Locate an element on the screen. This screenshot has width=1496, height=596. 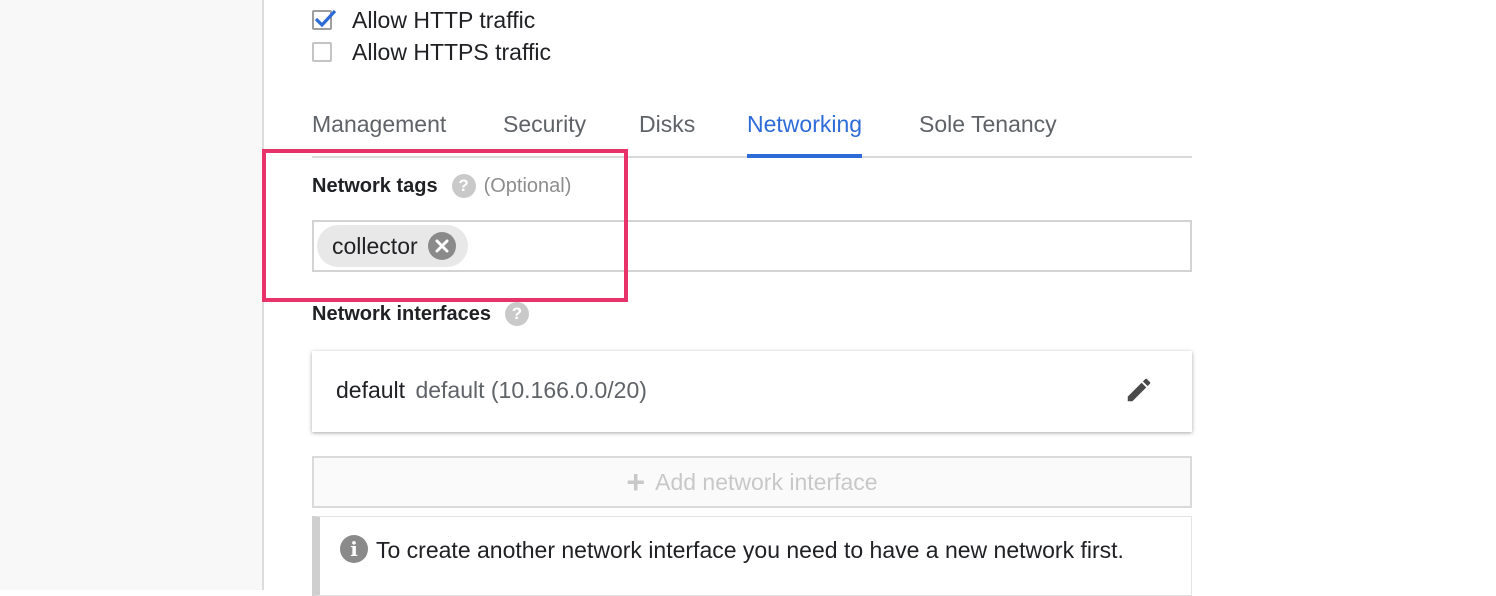
tab-management: Management is located at coordinates (379, 130).